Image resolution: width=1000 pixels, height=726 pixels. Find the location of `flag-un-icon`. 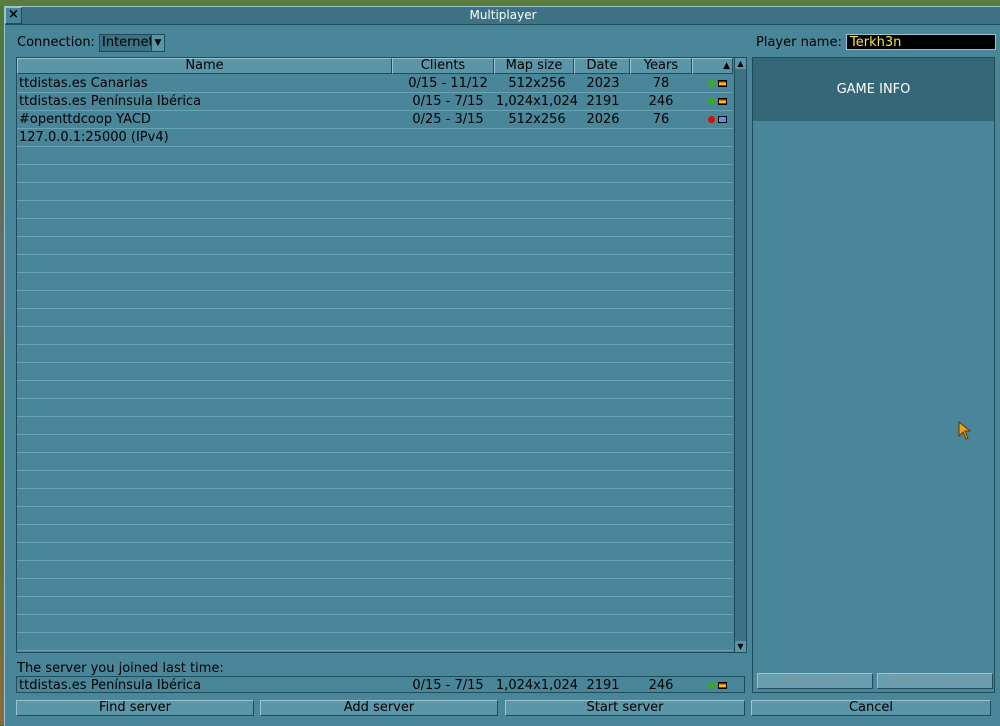

flag-un-icon is located at coordinates (722, 119).